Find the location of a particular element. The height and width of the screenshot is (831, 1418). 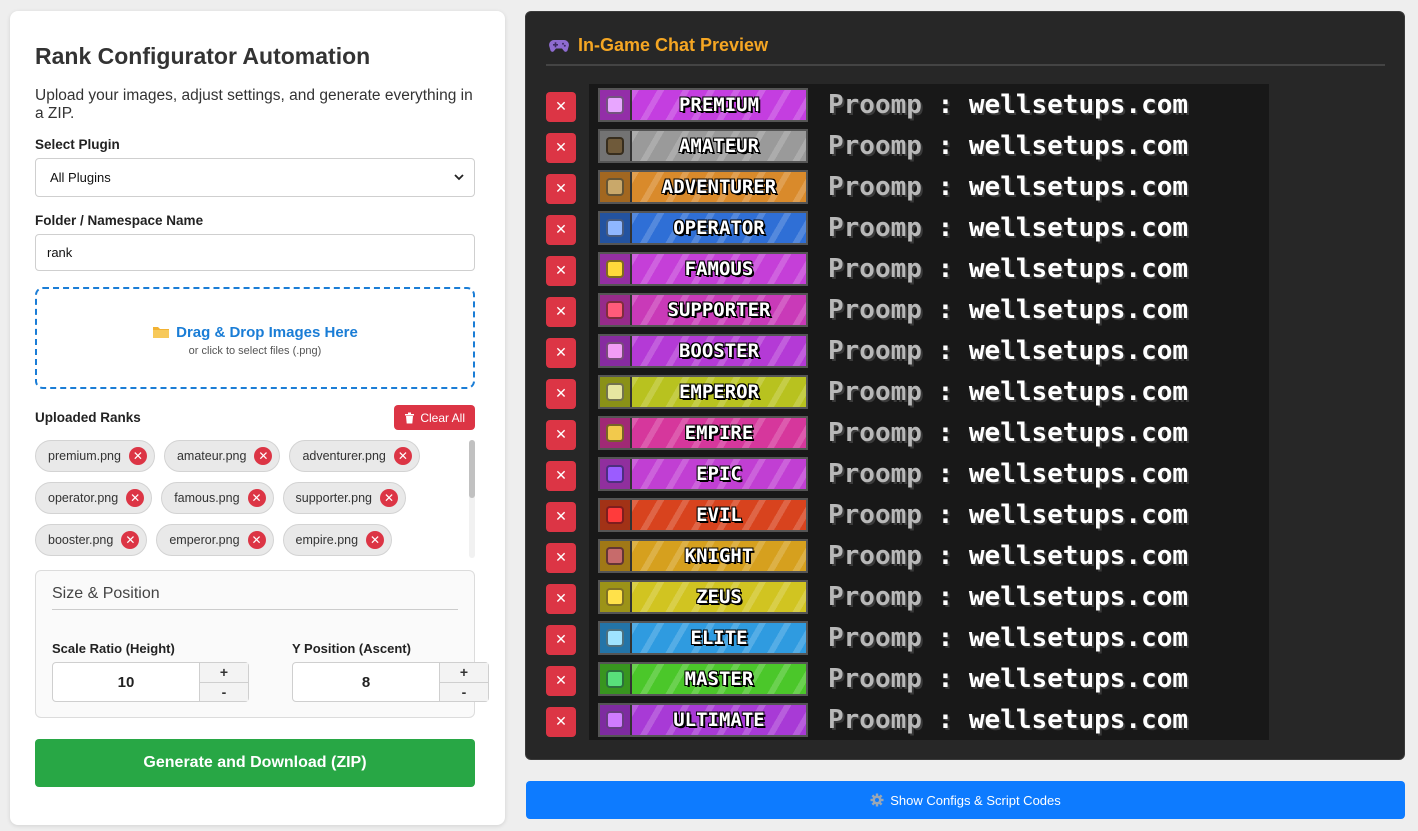

rank-badge: ELITE is located at coordinates (703, 637).